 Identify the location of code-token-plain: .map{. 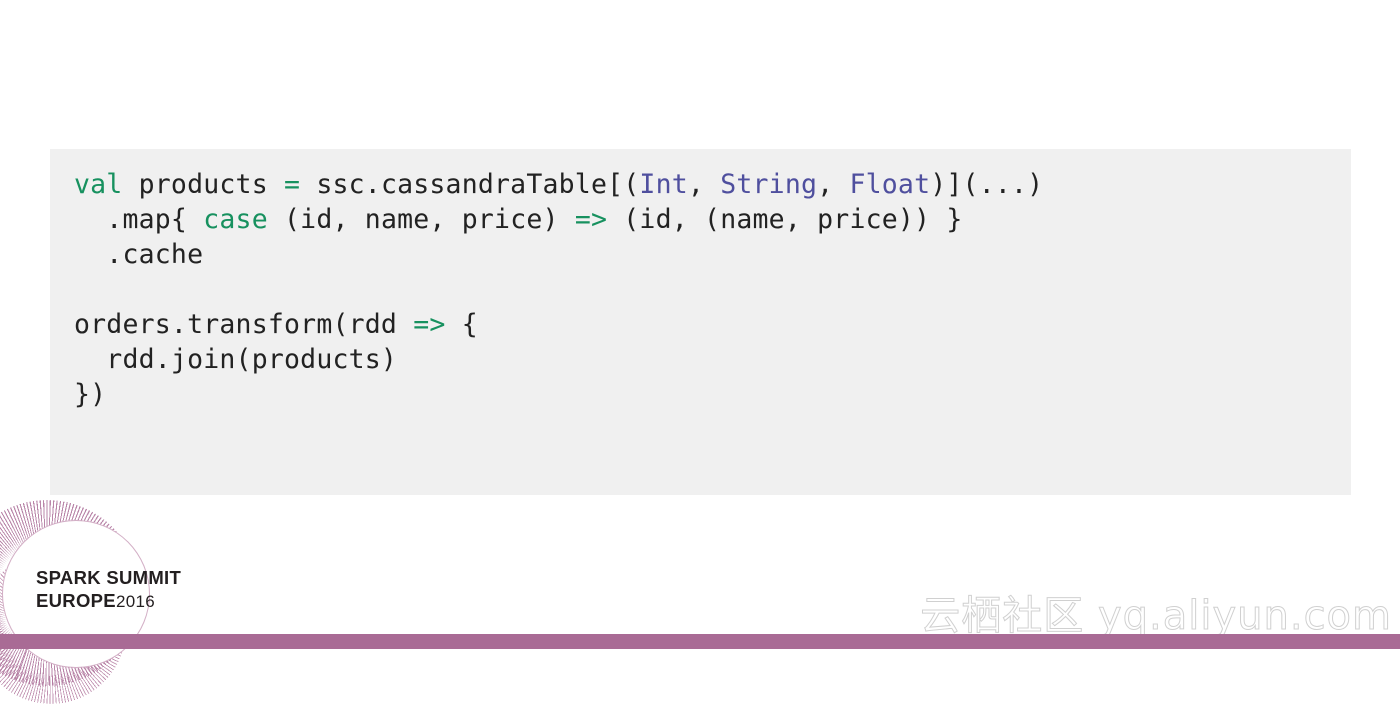
(139, 219).